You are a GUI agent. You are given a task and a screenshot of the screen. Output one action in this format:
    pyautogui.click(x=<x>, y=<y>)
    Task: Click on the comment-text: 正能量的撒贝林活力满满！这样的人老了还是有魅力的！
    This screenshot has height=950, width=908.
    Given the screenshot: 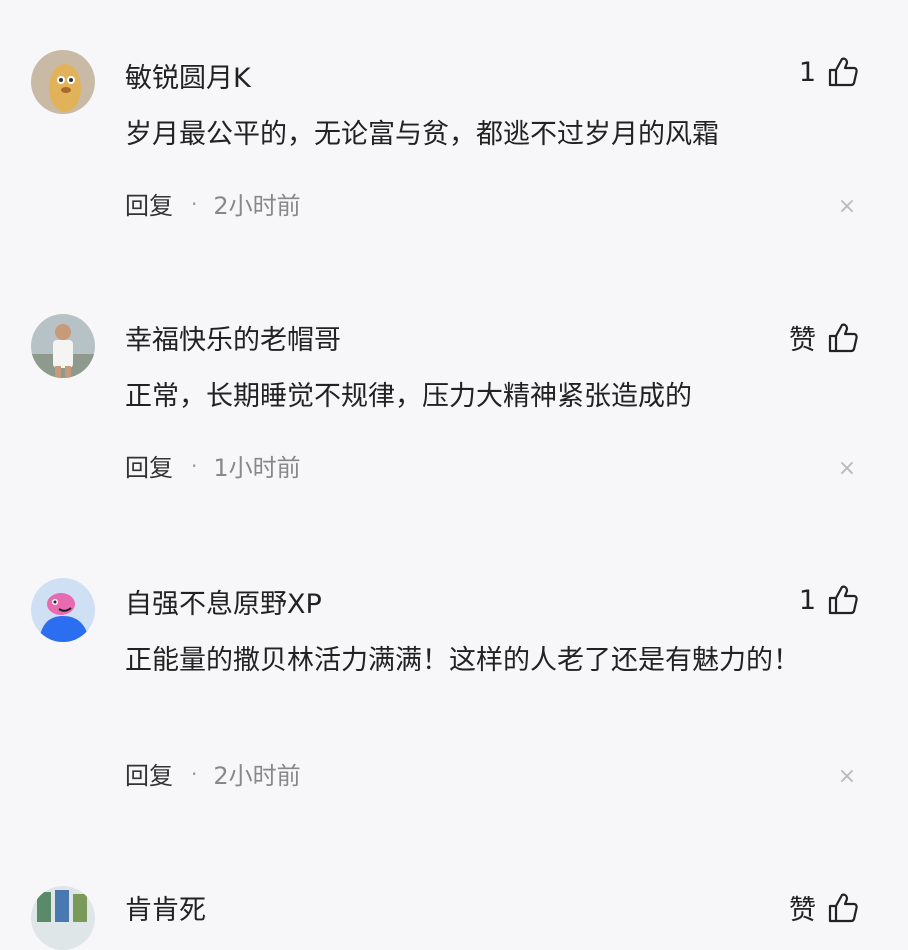 What is the action you would take?
    pyautogui.click(x=462, y=660)
    